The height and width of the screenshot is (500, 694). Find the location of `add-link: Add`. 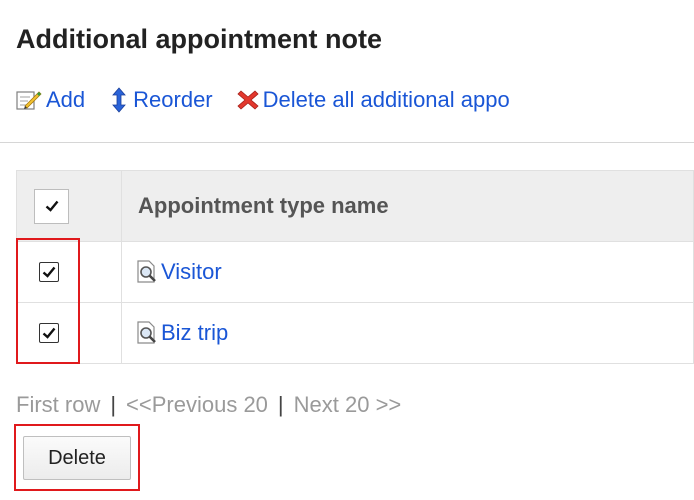

add-link: Add is located at coordinates (50, 100).